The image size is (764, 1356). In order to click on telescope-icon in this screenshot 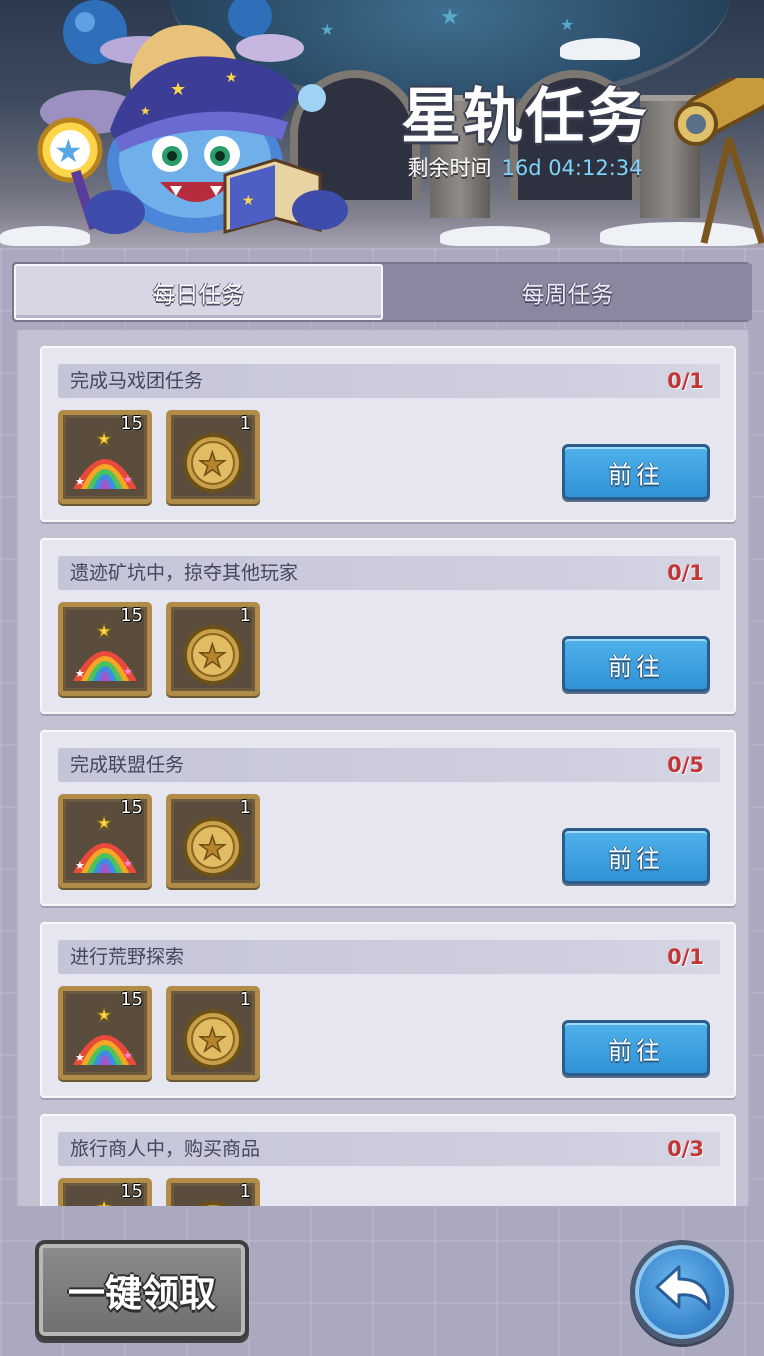, I will do `click(719, 161)`.